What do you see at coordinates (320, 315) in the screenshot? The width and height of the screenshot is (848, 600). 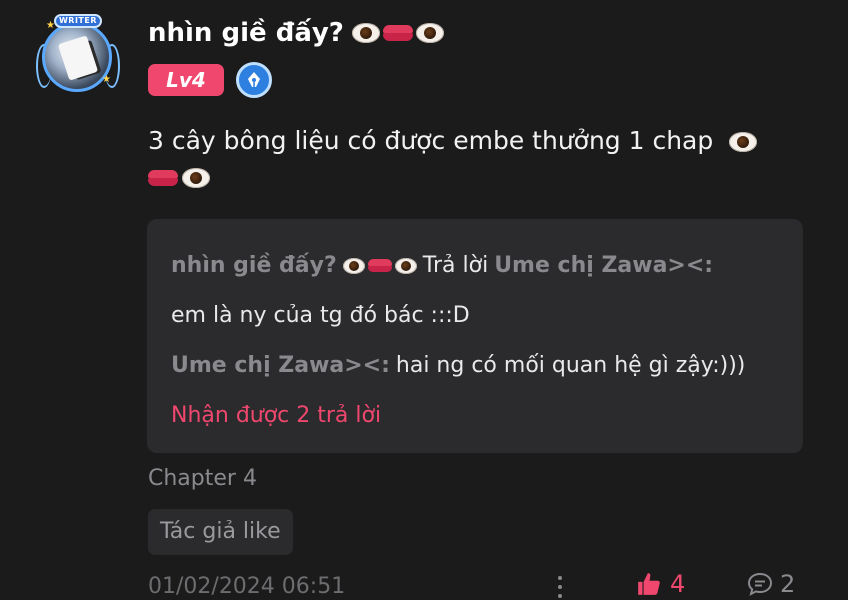 I see `reply-text: em là ny của tg đó bác :::D` at bounding box center [320, 315].